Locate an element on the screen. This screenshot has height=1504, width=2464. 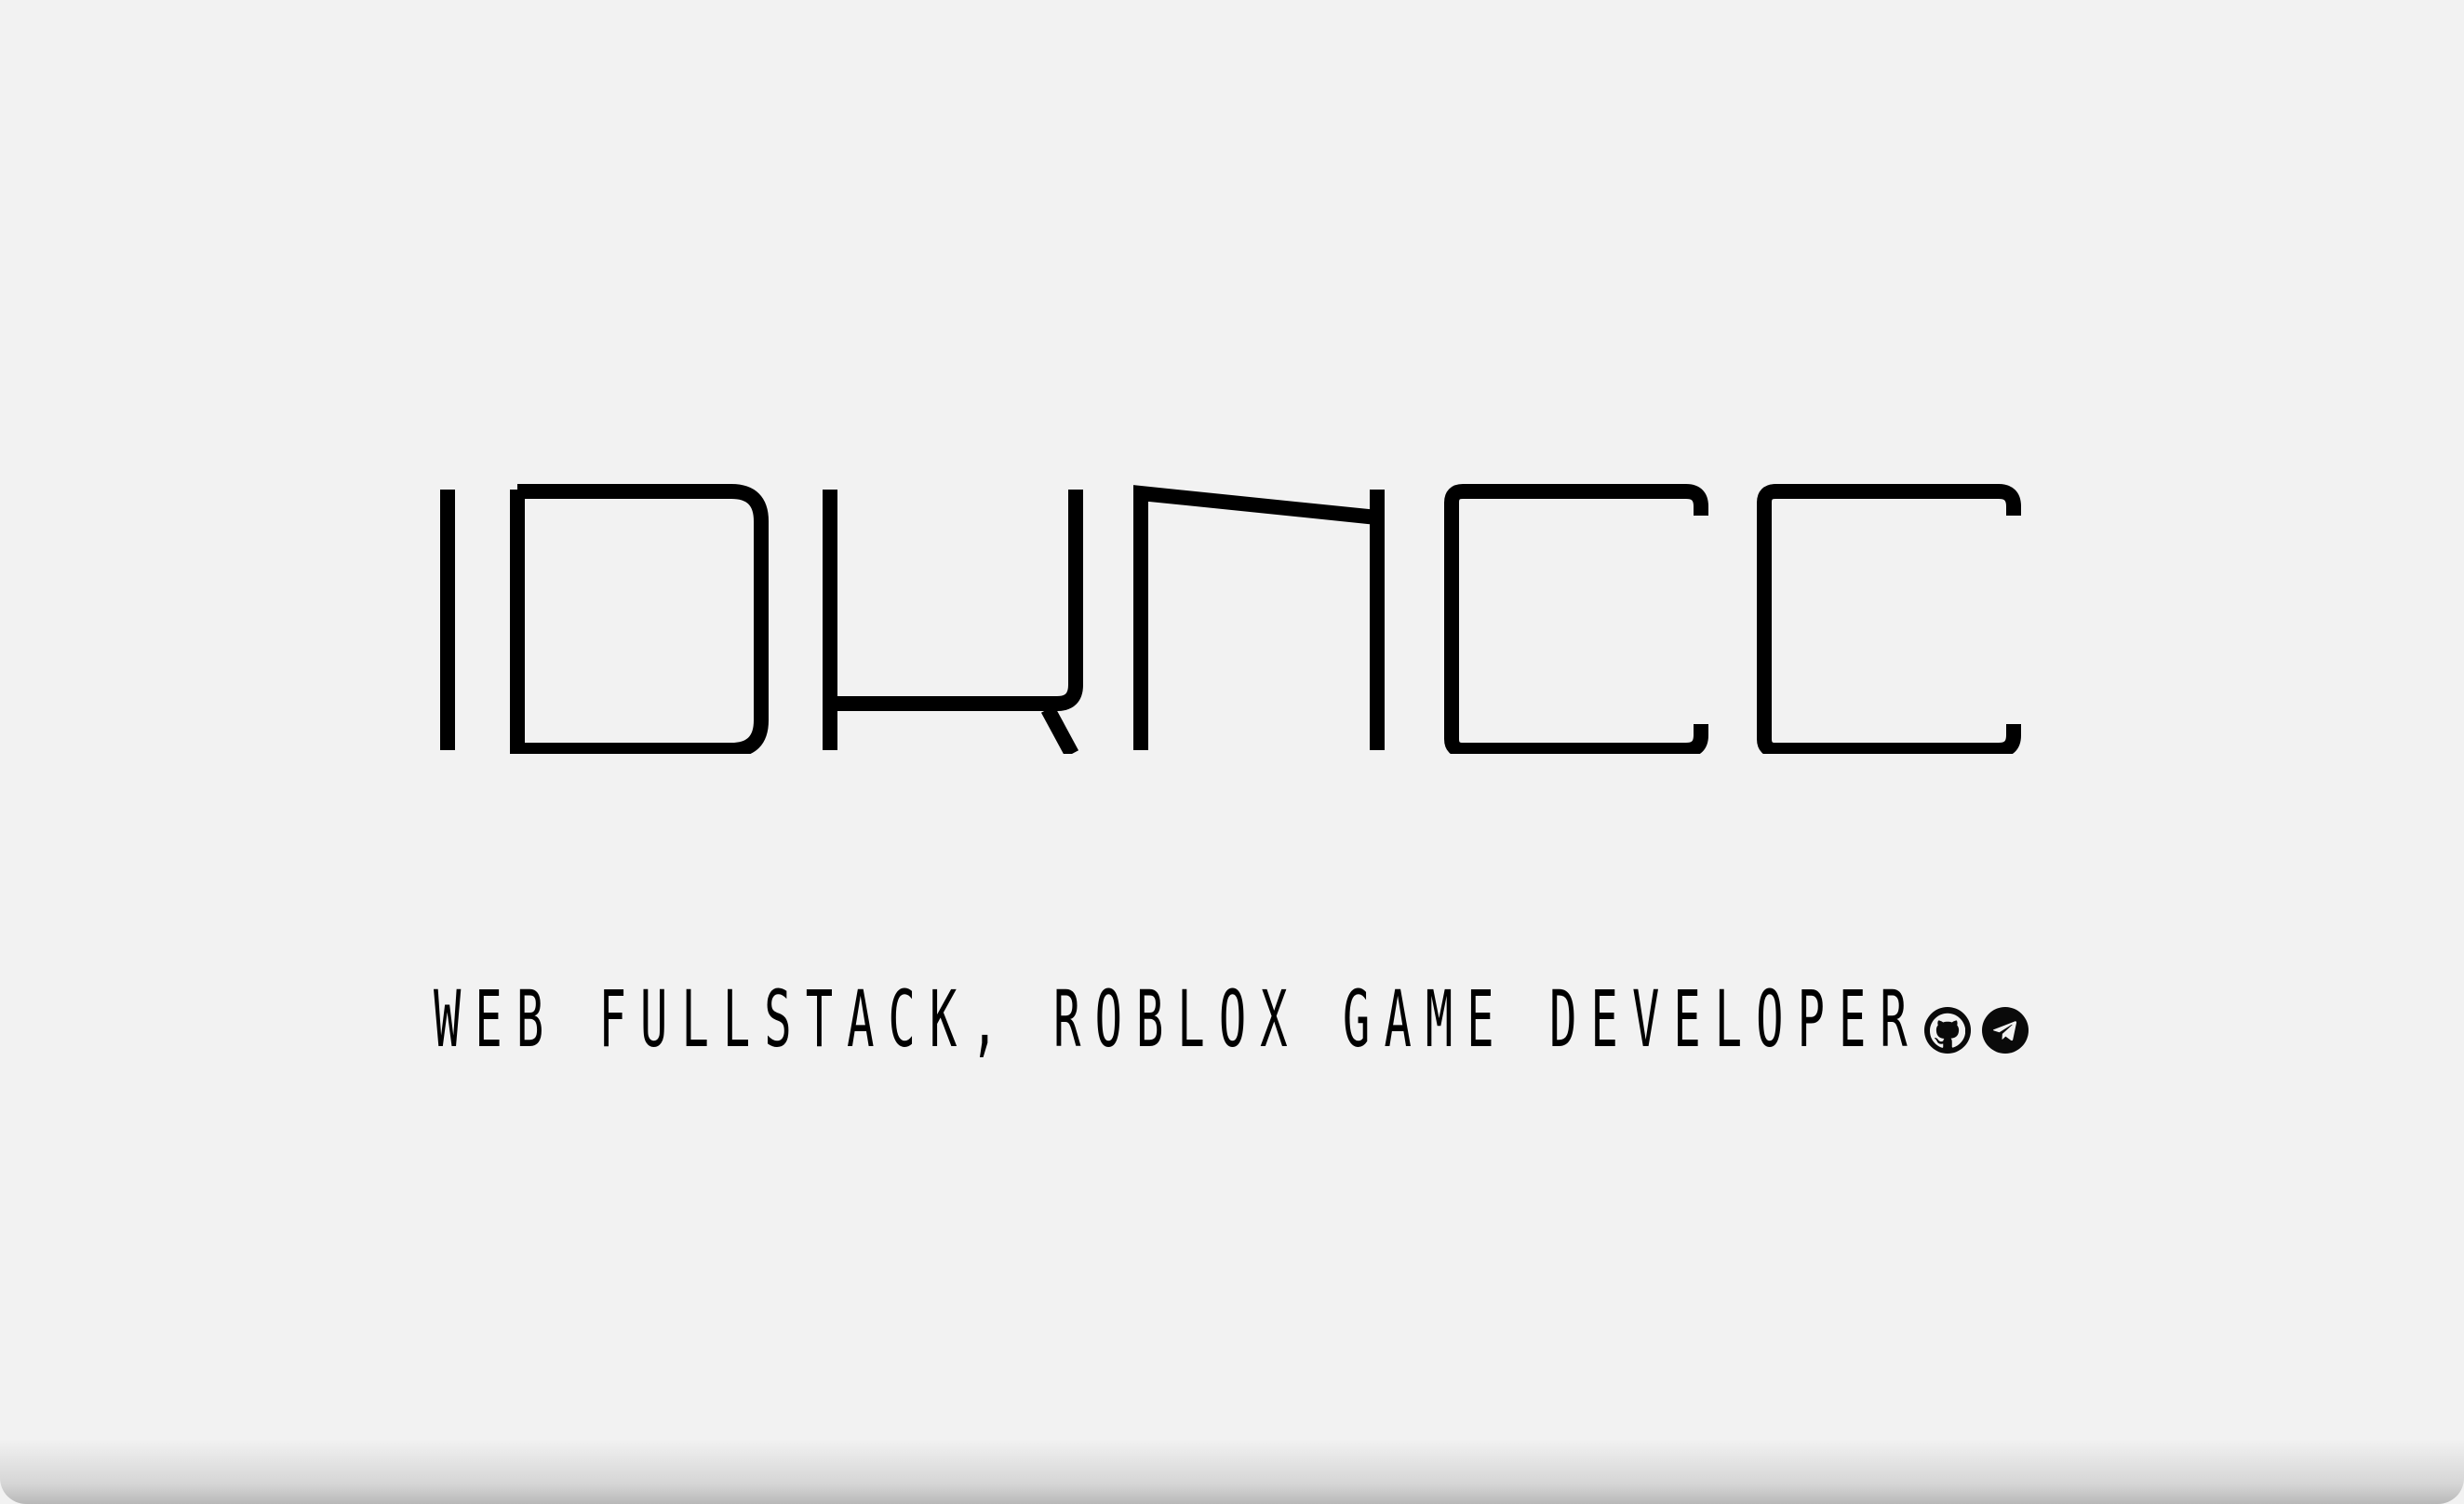
logo-letter-k is located at coordinates (953, 622).